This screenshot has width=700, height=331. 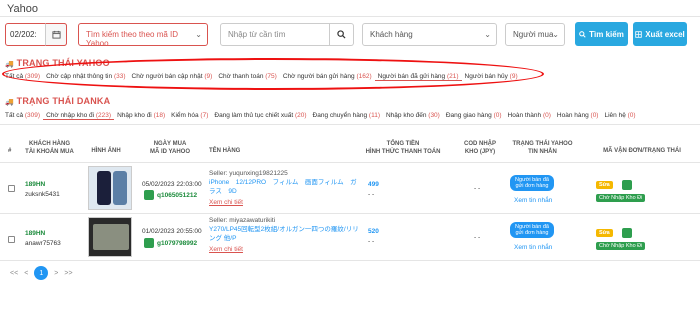 I want to click on tab-label: Kiểm hóa, so click(x=185, y=115).